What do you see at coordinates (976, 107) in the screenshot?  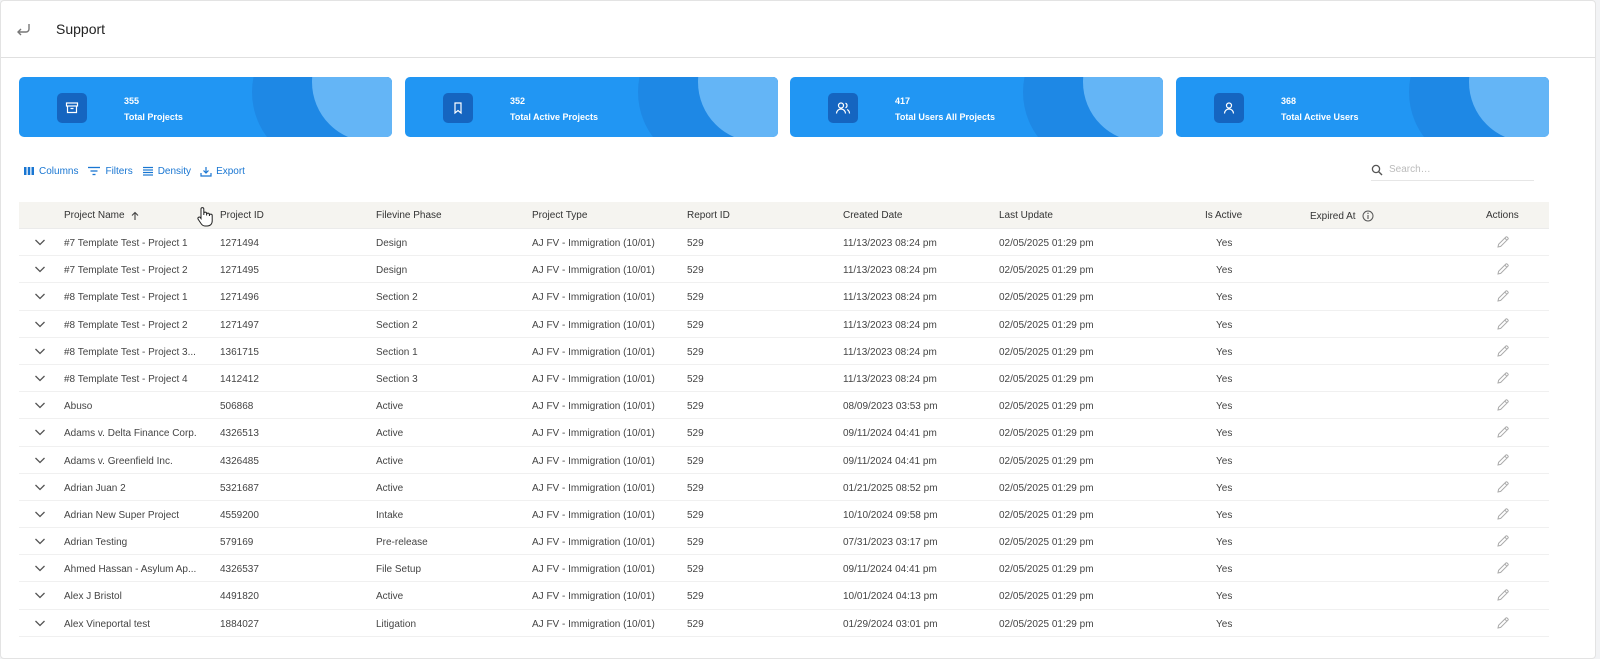 I see `stat-card-total-users: 417 Total Users All Projects` at bounding box center [976, 107].